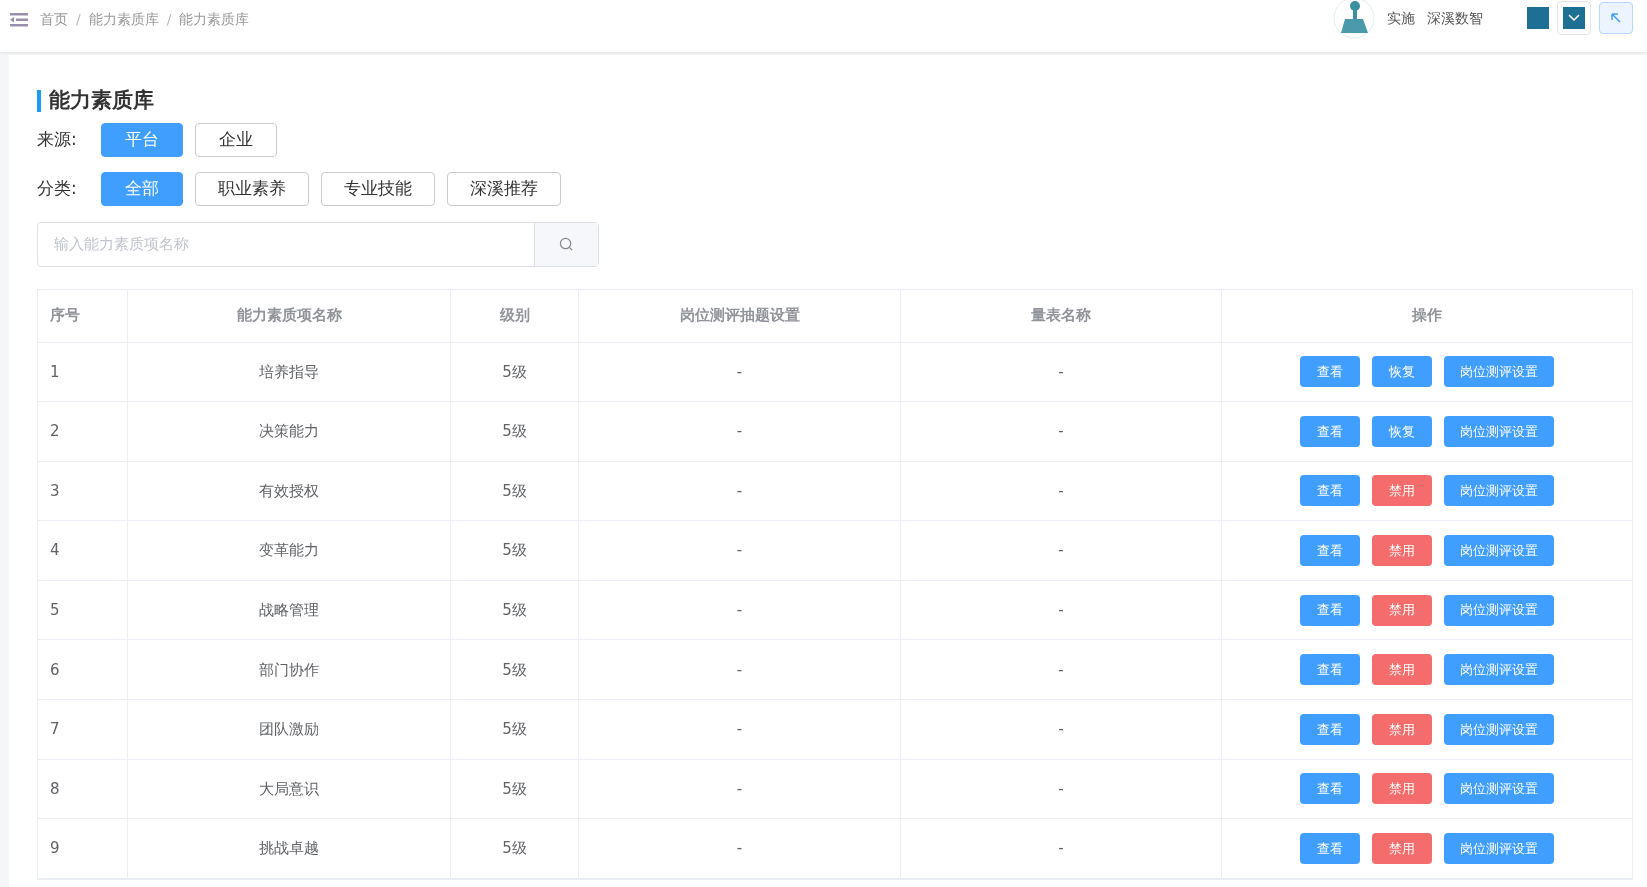  Describe the element at coordinates (515, 315) in the screenshot. I see `column-header: 级别` at that location.